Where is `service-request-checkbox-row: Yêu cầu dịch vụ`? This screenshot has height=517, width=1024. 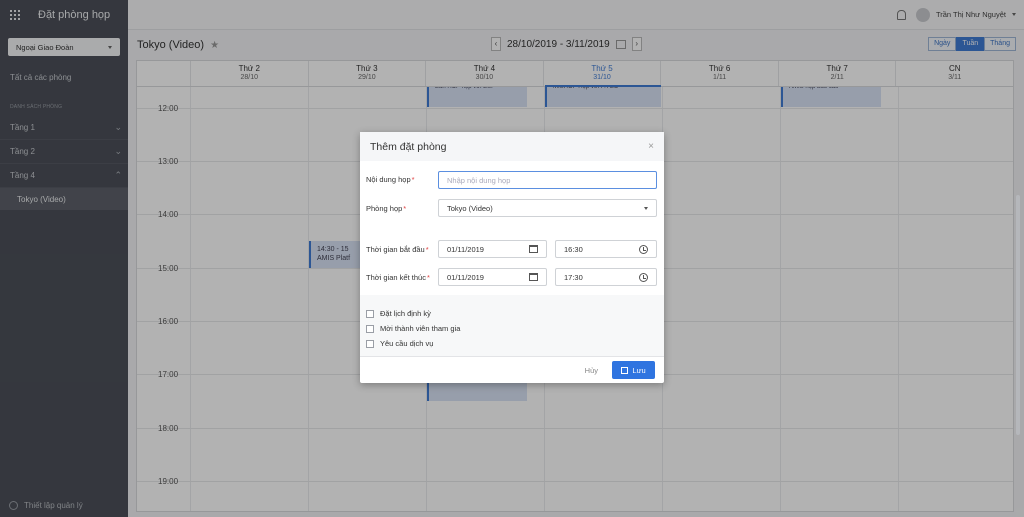
service-request-checkbox-row: Yêu cầu dịch vụ is located at coordinates (399, 343).